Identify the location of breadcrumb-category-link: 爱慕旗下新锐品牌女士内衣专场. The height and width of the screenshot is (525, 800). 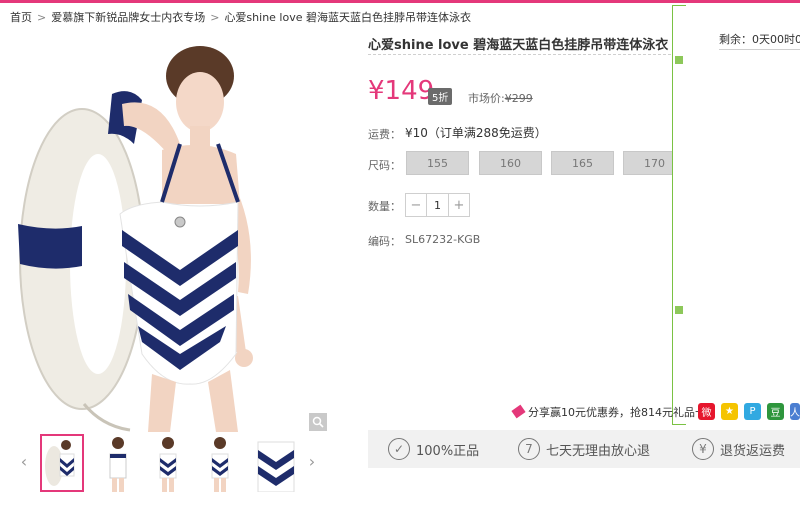
(128, 17).